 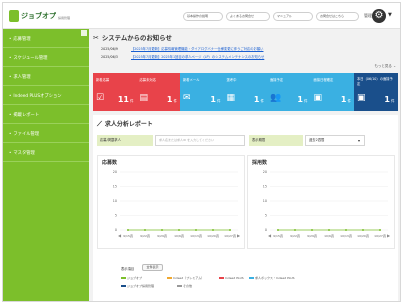 I want to click on tile-new-applications: 新着応募 ☑ 11件, so click(x=115, y=92).